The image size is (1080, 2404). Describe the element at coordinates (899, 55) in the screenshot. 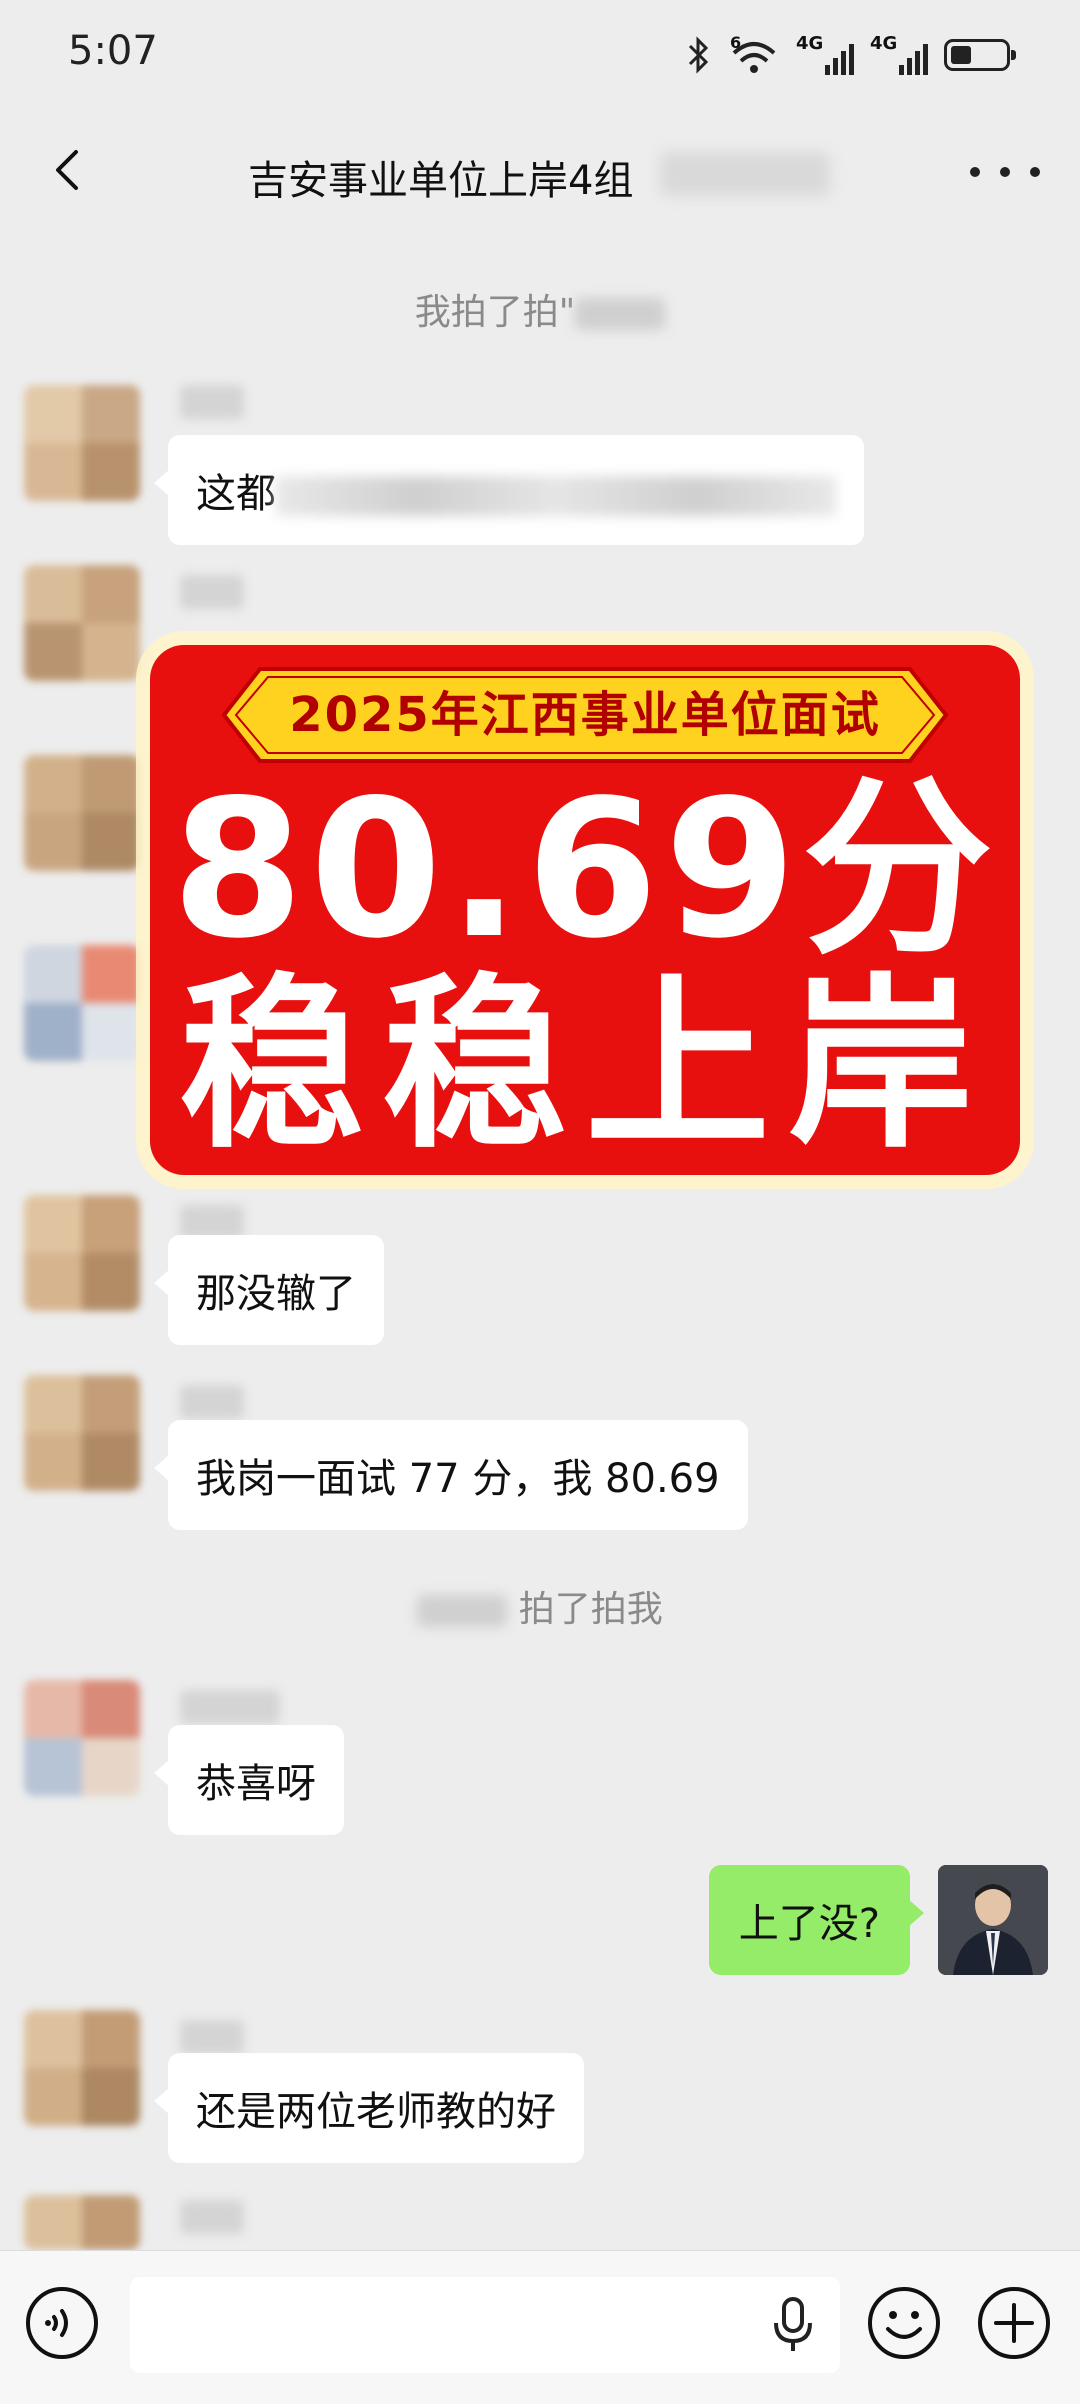

I see `cellular-signal-2-icon: 4G` at that location.